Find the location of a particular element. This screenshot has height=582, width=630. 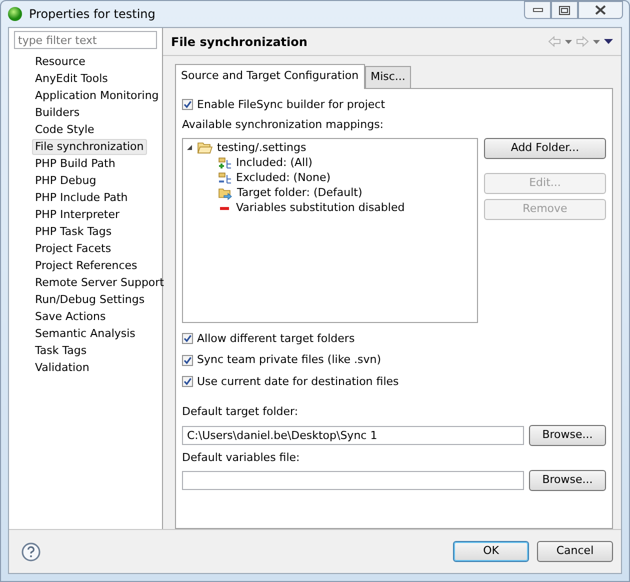

checkbox-label: Enable FileSync builder for project is located at coordinates (291, 104).